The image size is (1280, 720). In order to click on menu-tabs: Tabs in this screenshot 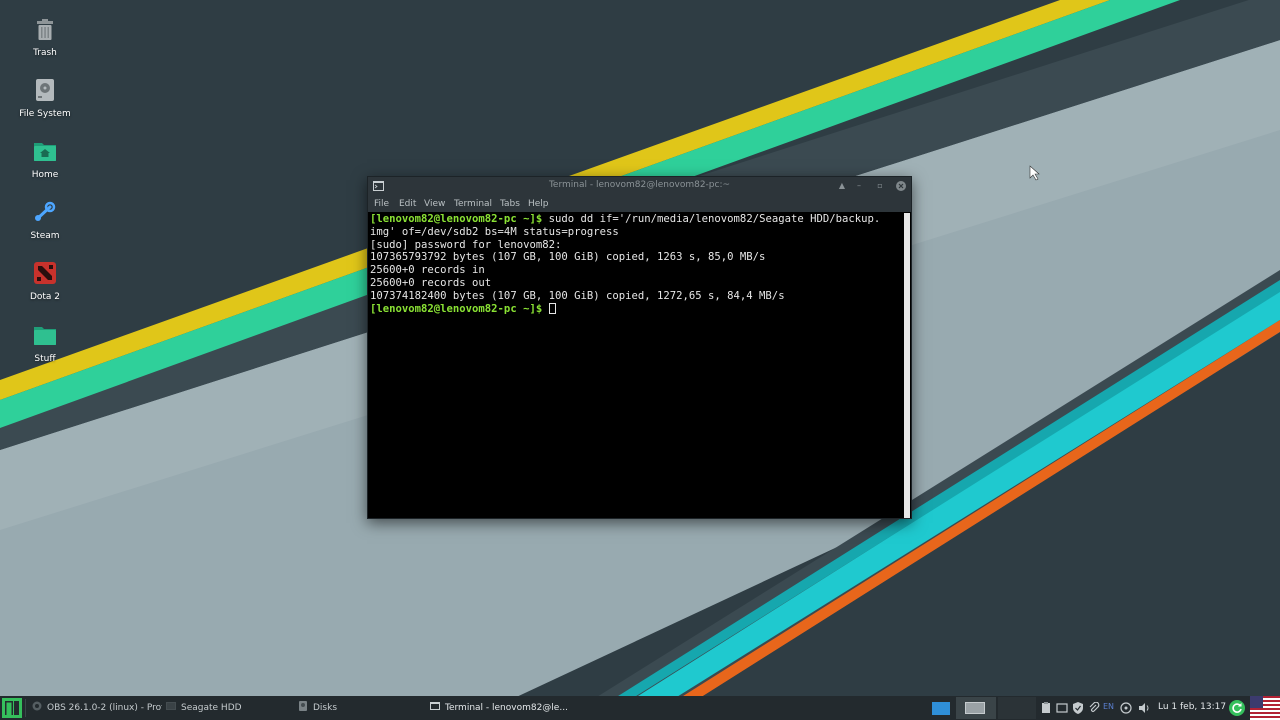, I will do `click(510, 204)`.